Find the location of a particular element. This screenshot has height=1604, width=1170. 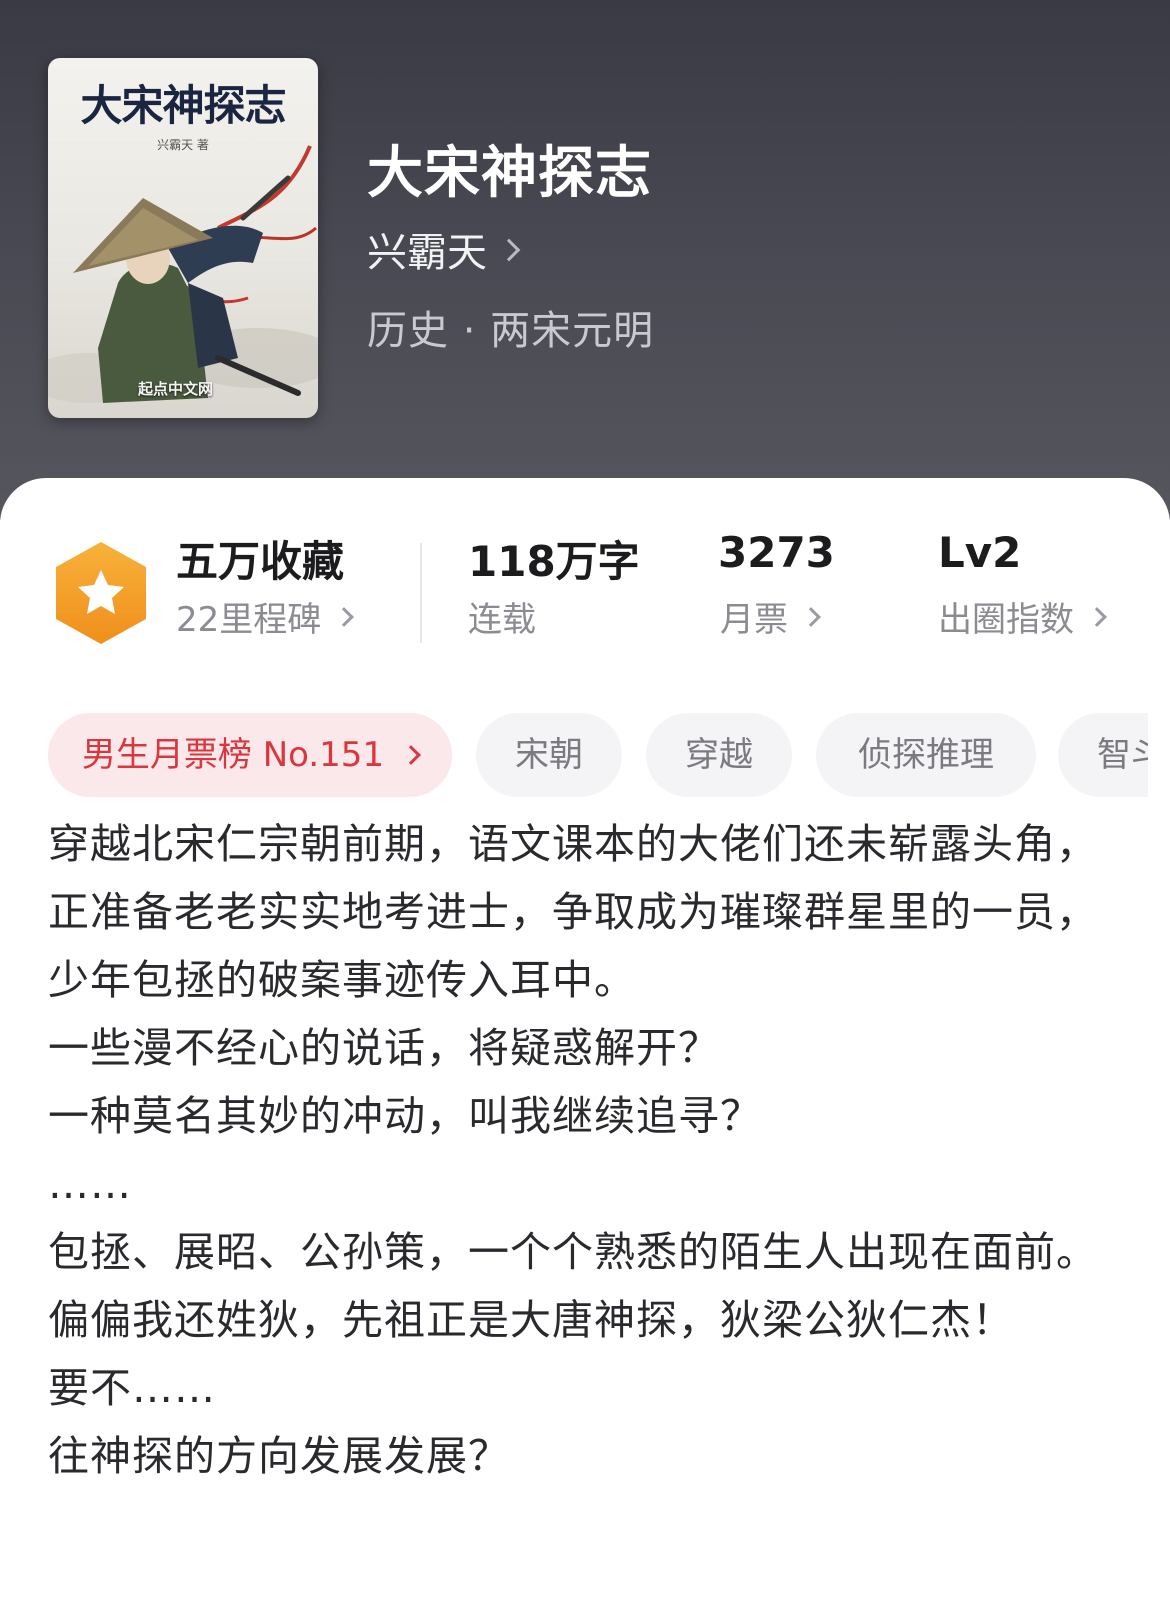

monthly-ticket-count: 3273 is located at coordinates (776, 552).